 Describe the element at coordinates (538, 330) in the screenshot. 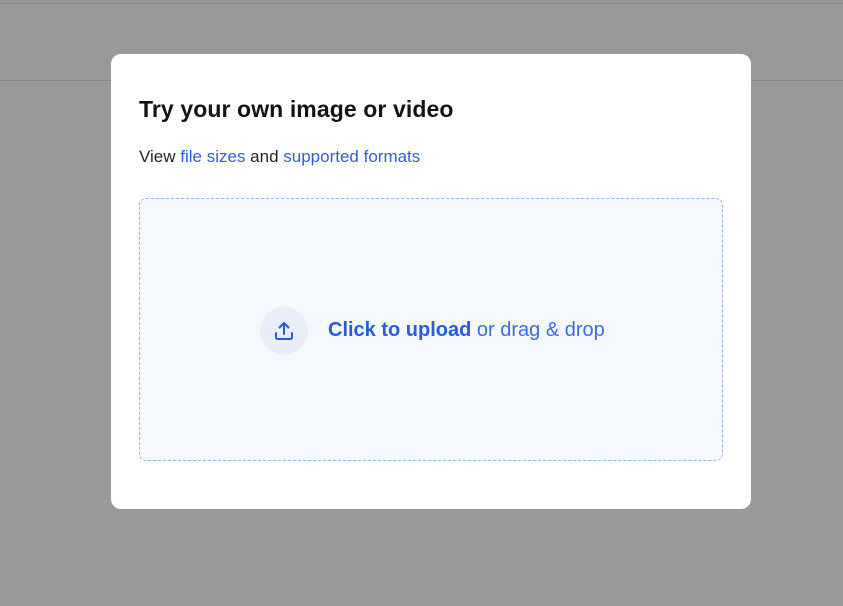

I see `drag-drop-text: or drag & drop` at that location.